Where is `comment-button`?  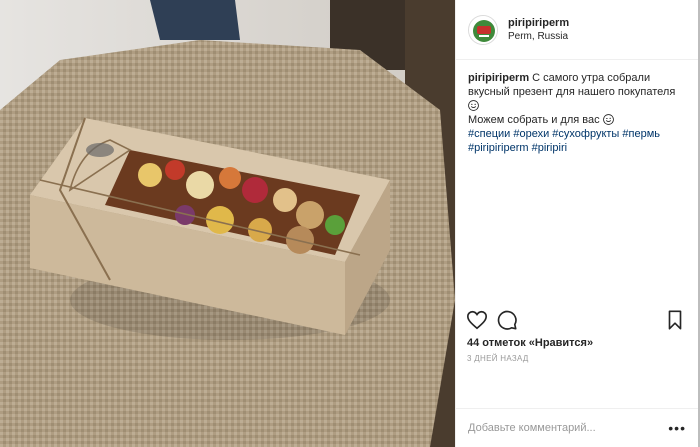
comment-button is located at coordinates (507, 320).